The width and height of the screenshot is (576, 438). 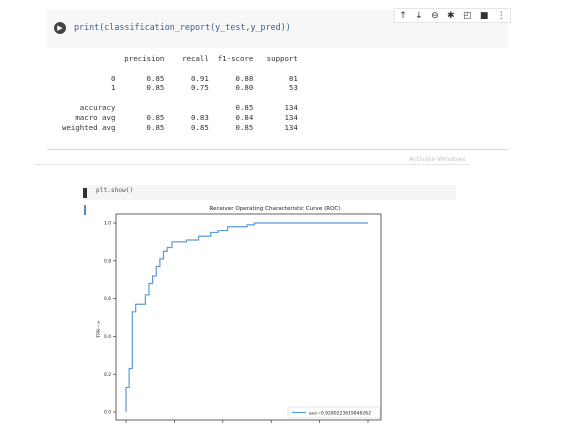 I want to click on move-up-icon: ↑, so click(x=403, y=16).